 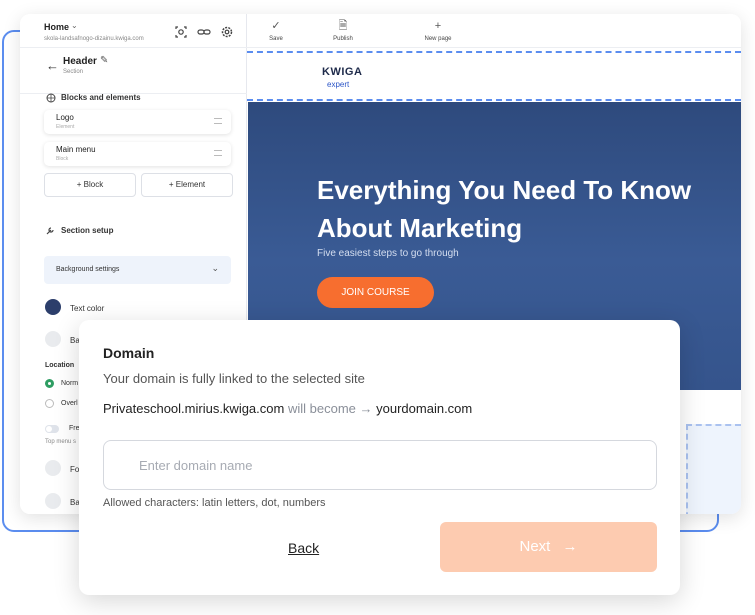 What do you see at coordinates (137, 154) in the screenshot?
I see `element-main-menu: Main menu Block` at bounding box center [137, 154].